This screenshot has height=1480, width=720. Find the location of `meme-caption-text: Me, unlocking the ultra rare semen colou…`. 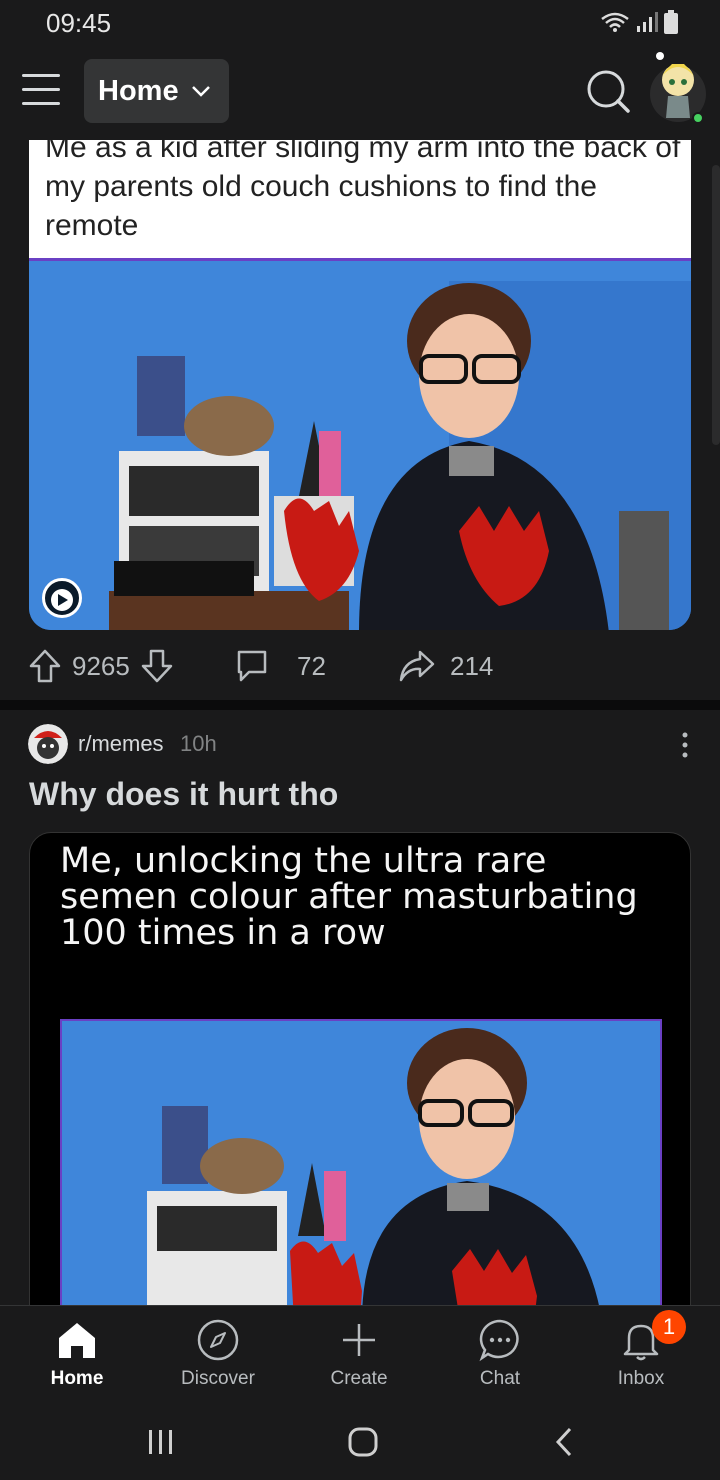

meme-caption-text: Me, unlocking the ultra rare semen colou… is located at coordinates (349, 897).